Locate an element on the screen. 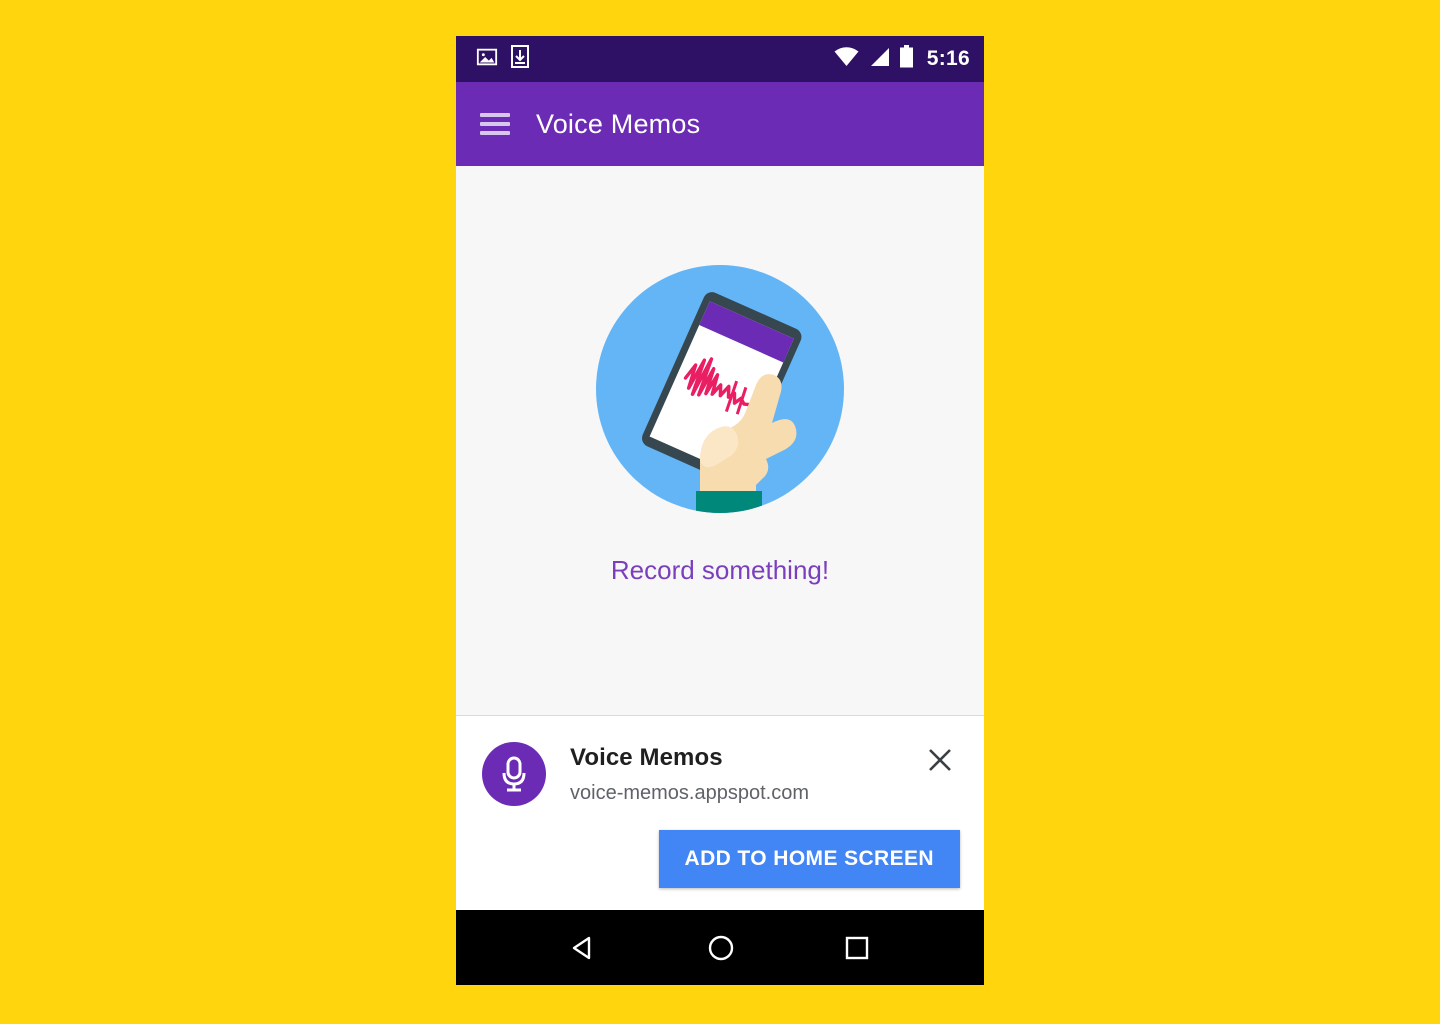  install-banner-title: Voice Memos is located at coordinates (646, 757).